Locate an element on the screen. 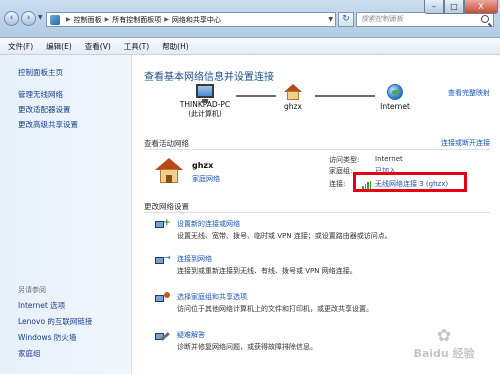  map-node-internet: Internet is located at coordinates (395, 97).